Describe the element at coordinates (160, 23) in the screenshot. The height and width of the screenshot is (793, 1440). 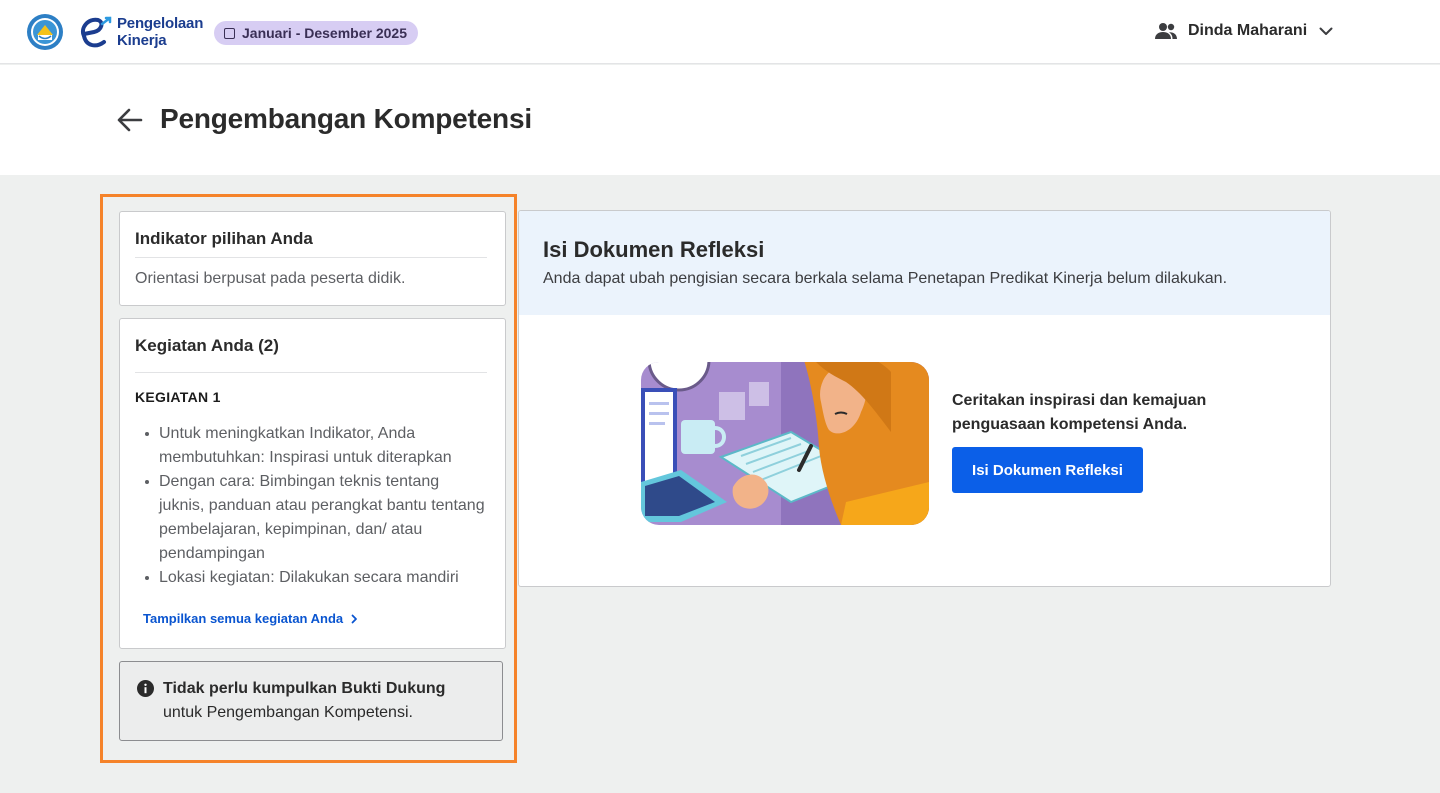
I see `brand-line-1: Pengelolaan` at that location.